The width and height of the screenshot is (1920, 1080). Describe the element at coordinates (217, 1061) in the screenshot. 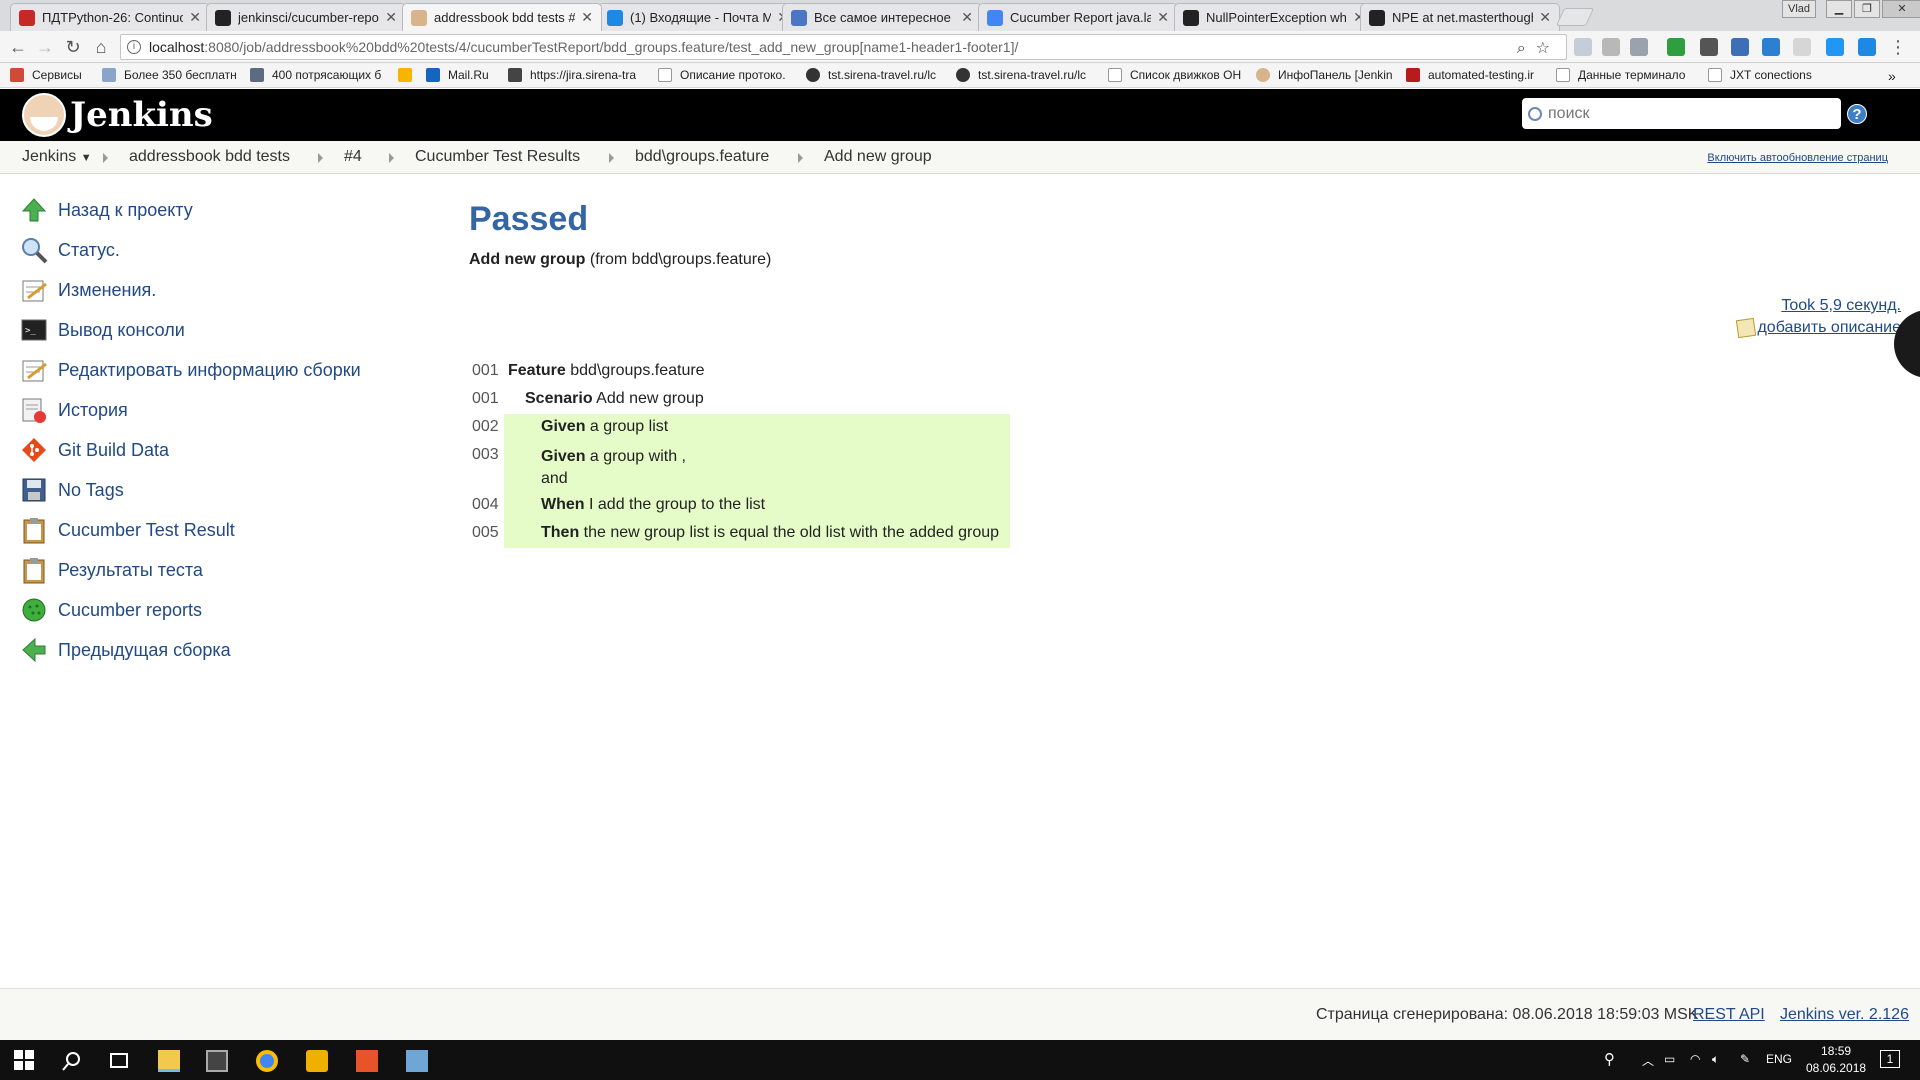

I see `store-icon` at that location.